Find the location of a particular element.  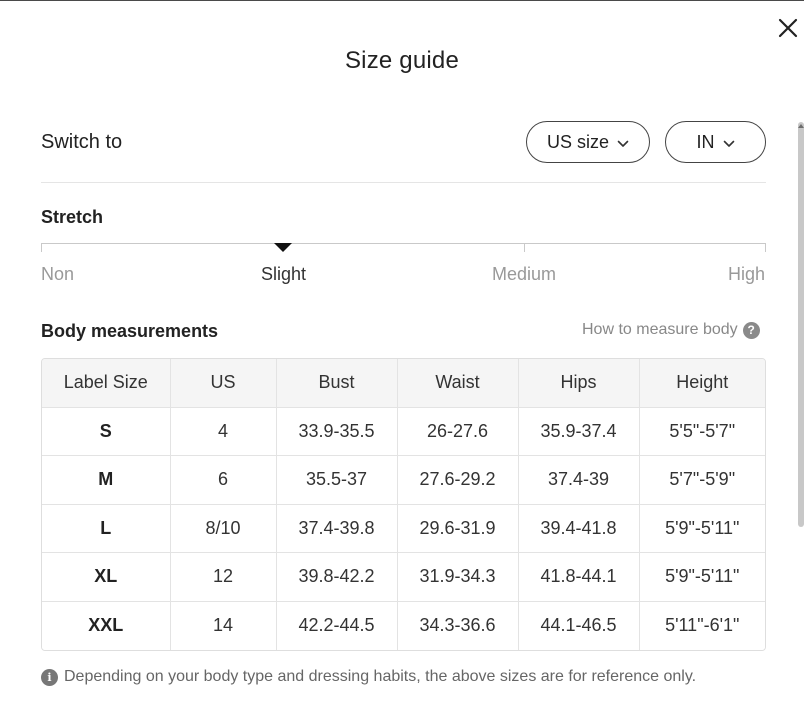

close-button is located at coordinates (788, 28).